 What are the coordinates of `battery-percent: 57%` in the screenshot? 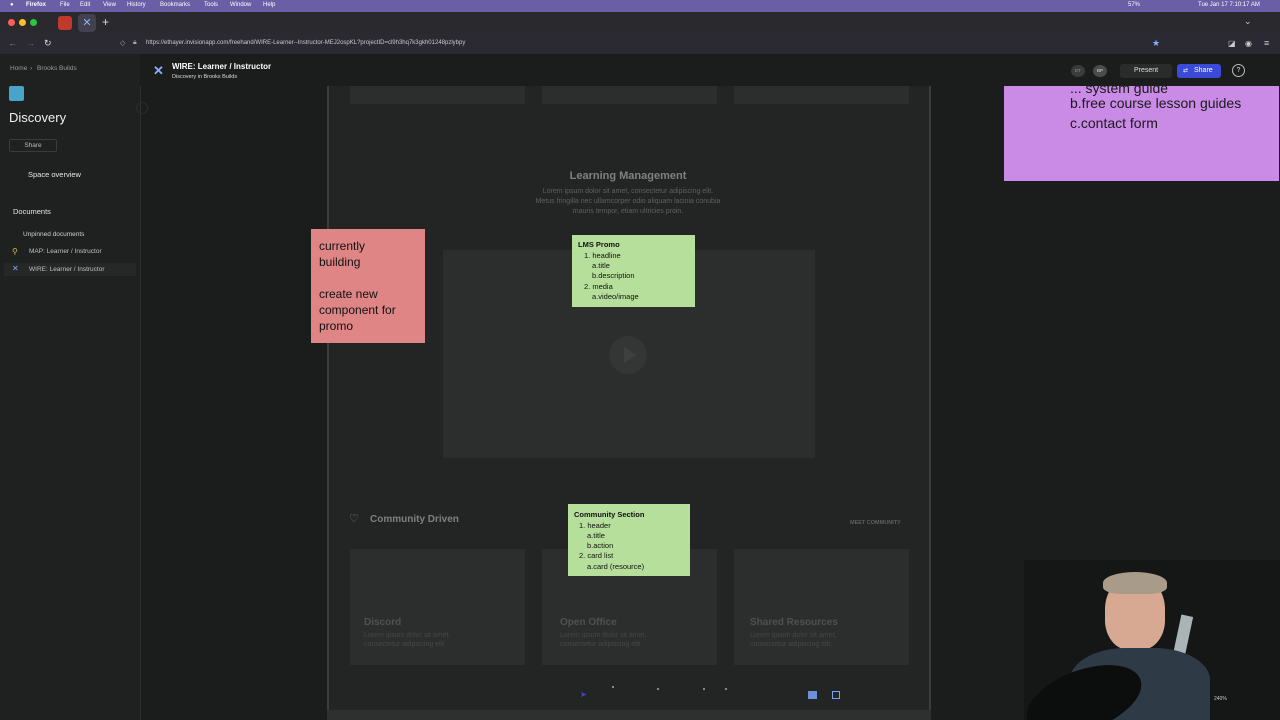 It's located at (1134, 5).